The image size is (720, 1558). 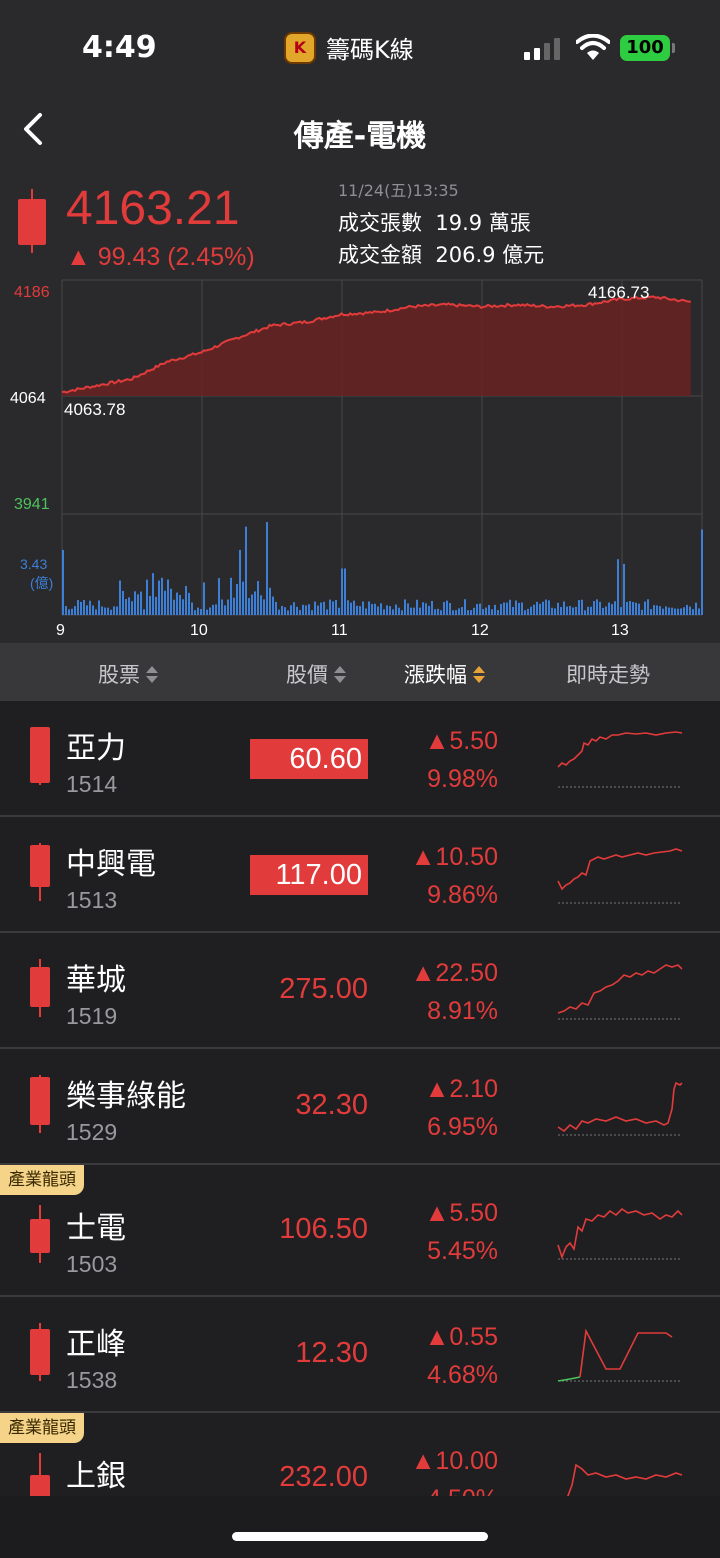 What do you see at coordinates (462, 779) in the screenshot?
I see `stock-change-pct: 9.98%` at bounding box center [462, 779].